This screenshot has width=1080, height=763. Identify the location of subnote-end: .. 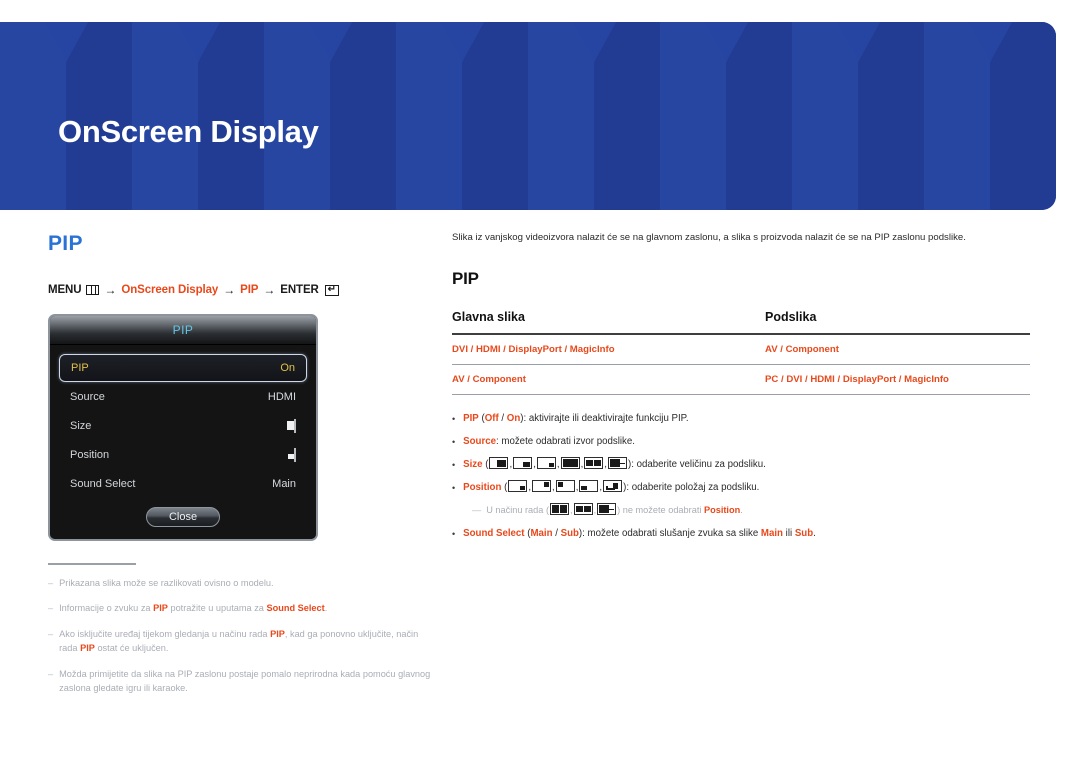
(741, 510).